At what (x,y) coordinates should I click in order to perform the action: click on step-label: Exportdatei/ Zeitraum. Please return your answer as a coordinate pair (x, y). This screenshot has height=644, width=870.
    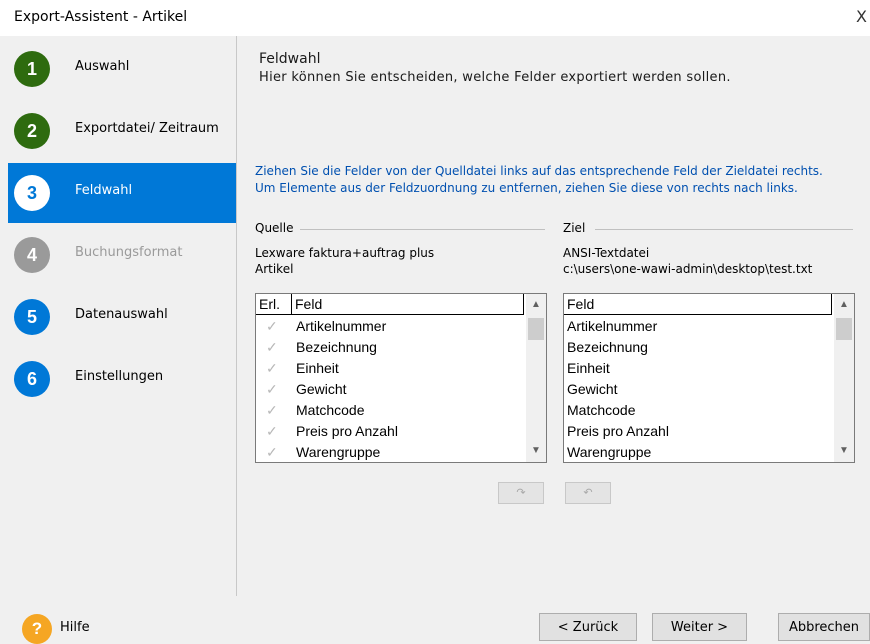
    Looking at the image, I should click on (147, 128).